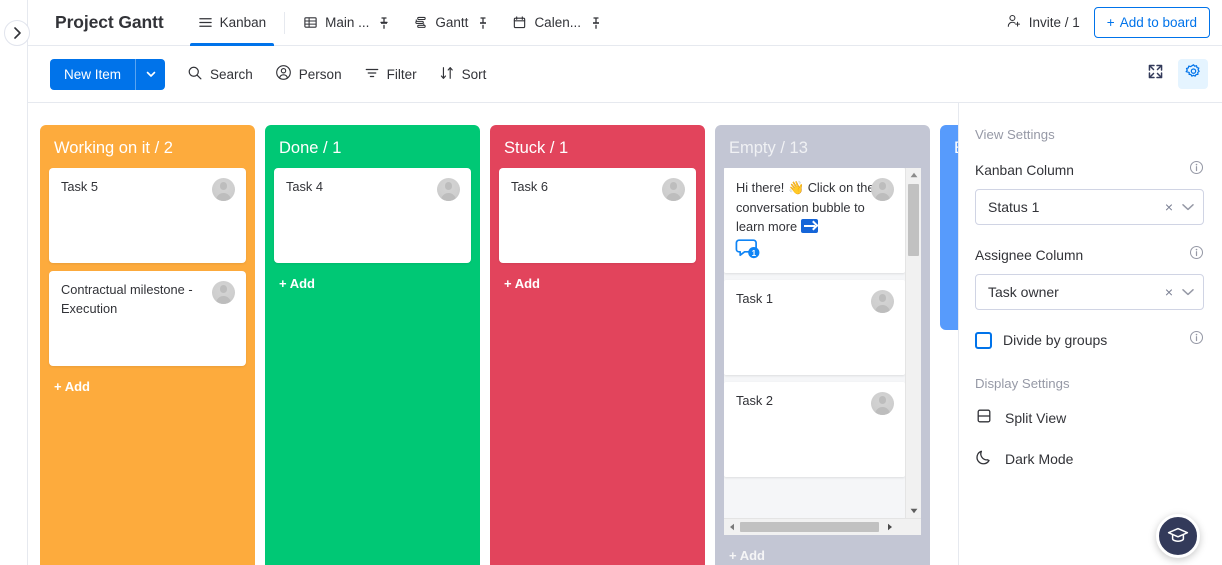 Image resolution: width=1222 pixels, height=565 pixels. I want to click on new-item-button: New Item, so click(108, 74).